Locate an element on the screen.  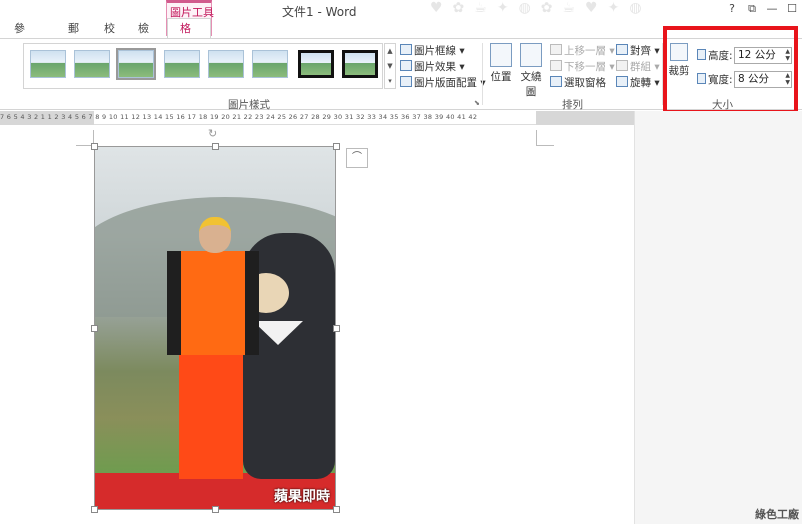
wrap-text-button: 文繞圖 is located at coordinates (531, 71).